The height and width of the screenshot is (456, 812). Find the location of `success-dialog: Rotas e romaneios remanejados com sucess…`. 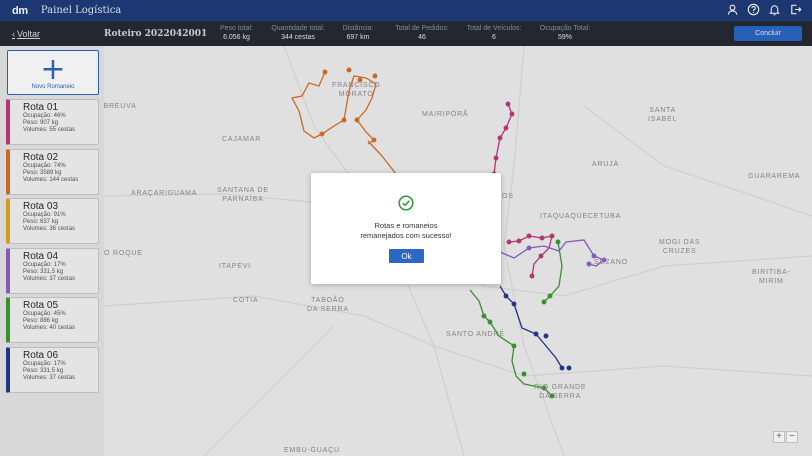

success-dialog: Rotas e romaneios remanejados com sucess… is located at coordinates (406, 228).